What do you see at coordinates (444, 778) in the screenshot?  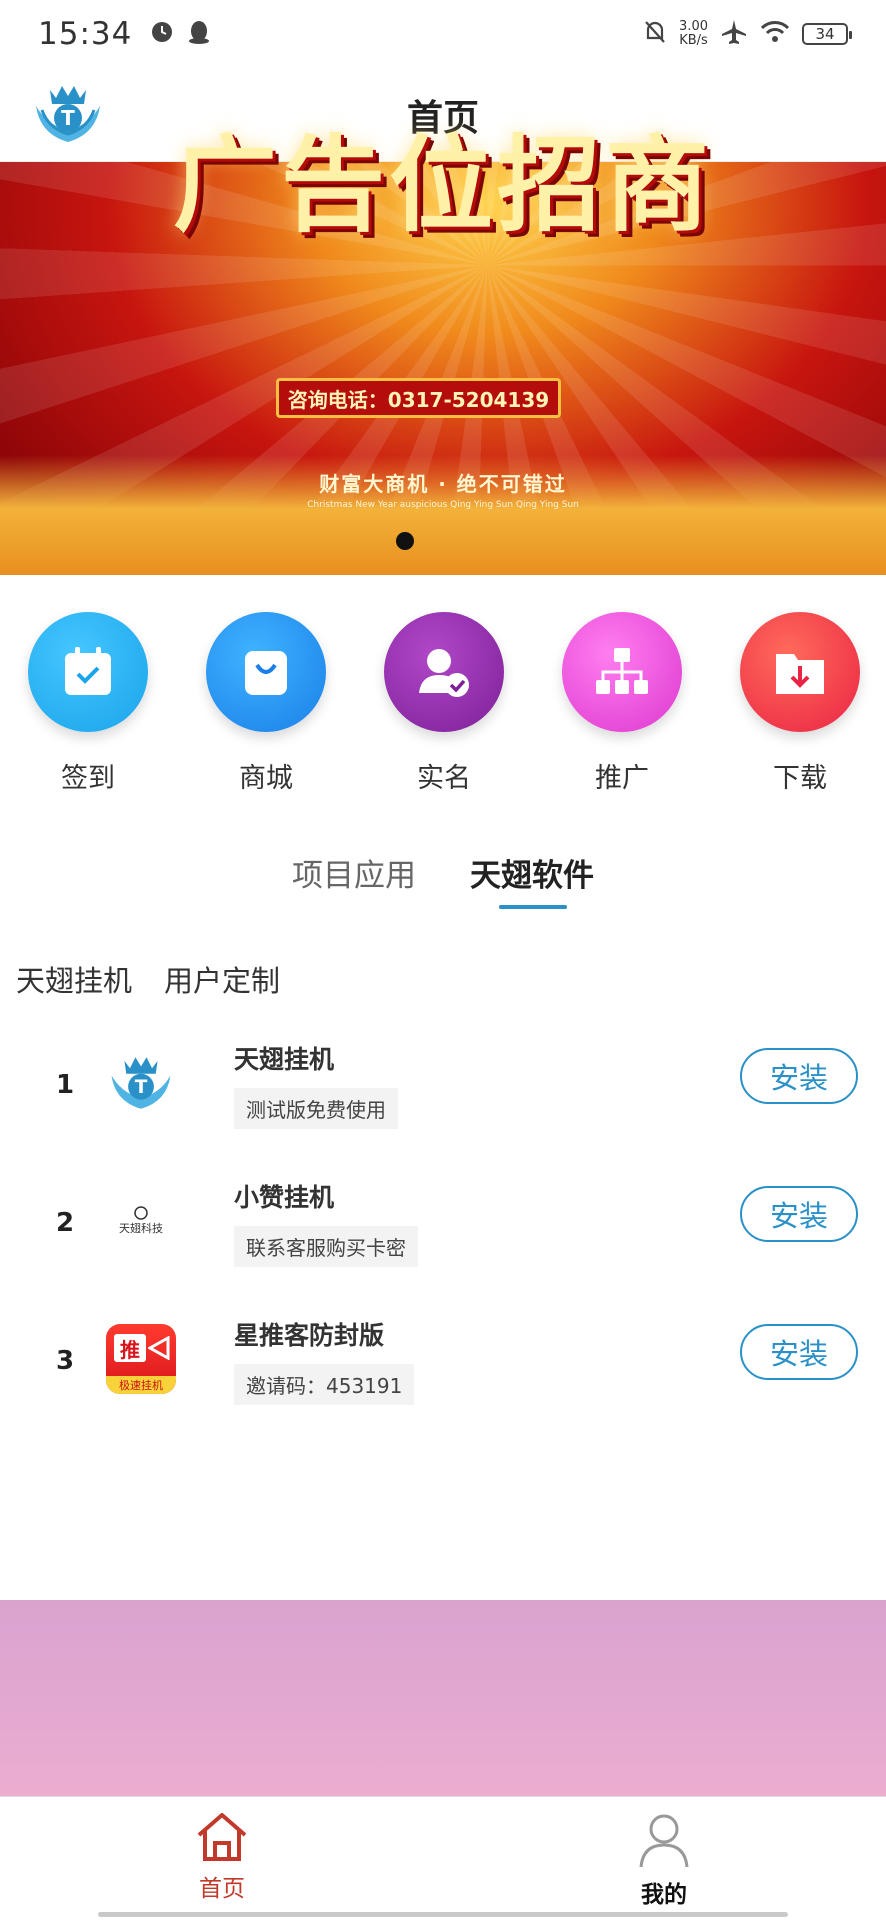 I see `feature-label: 实名` at bounding box center [444, 778].